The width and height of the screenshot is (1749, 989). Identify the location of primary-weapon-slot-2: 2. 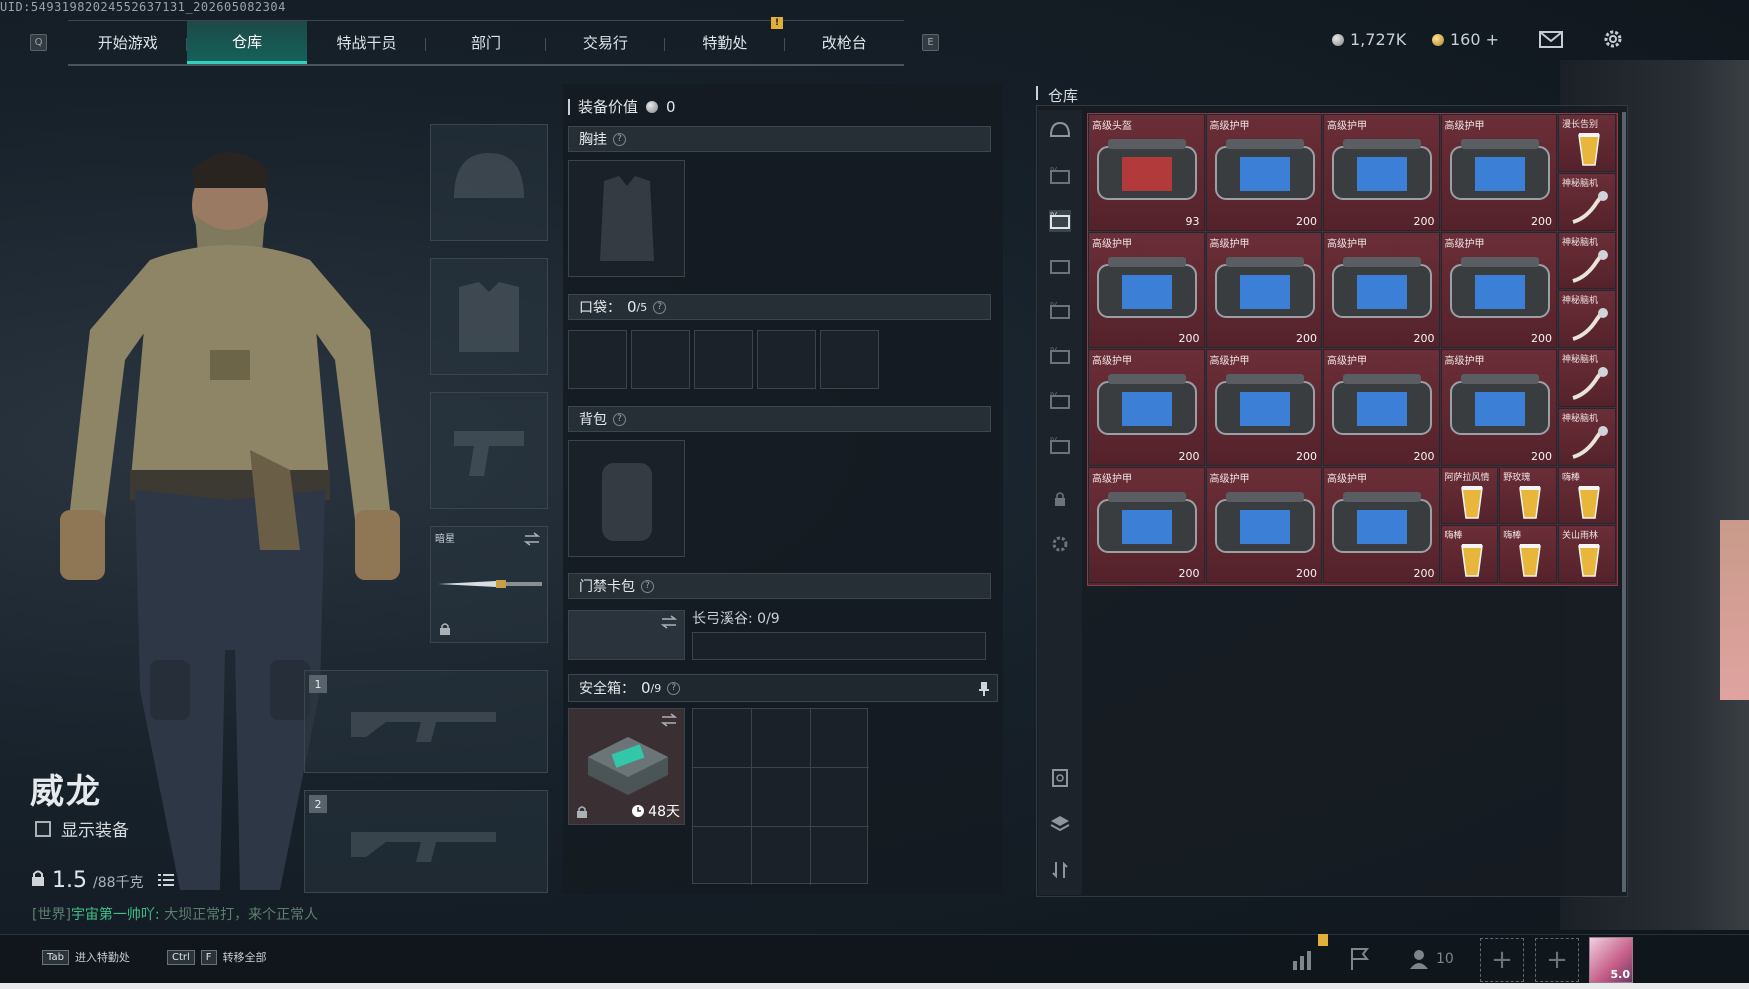
(426, 841).